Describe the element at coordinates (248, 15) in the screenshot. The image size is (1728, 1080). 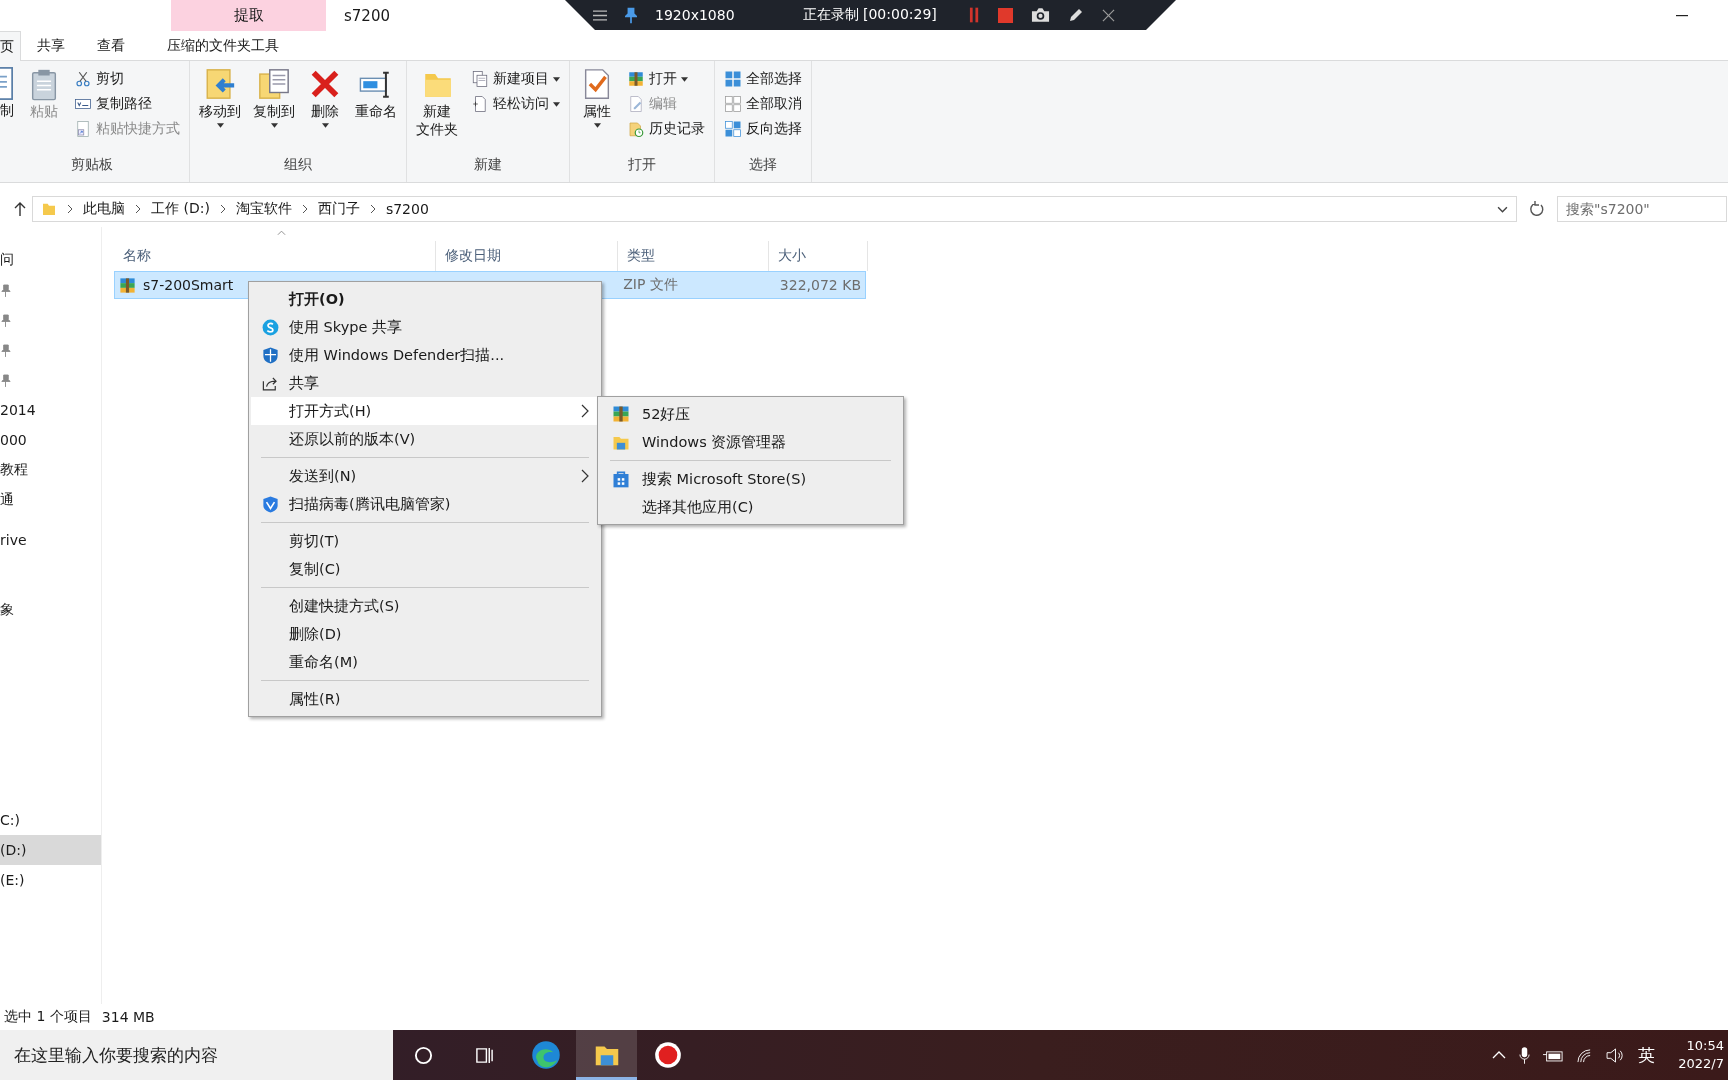
I see `contextual-tab-header: 提取` at that location.